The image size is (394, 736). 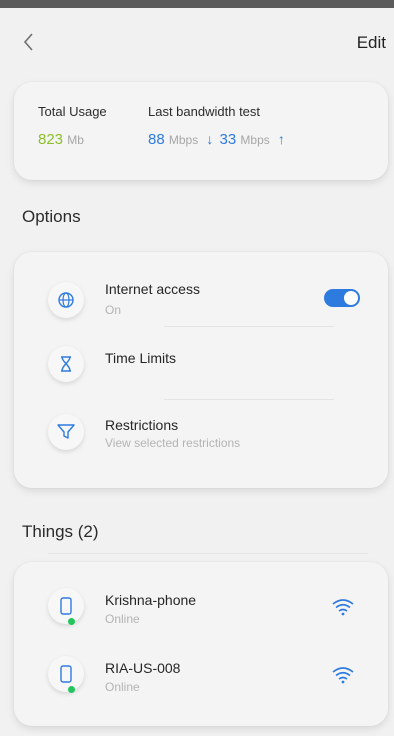 I want to click on download-speed: 88, so click(x=156, y=139).